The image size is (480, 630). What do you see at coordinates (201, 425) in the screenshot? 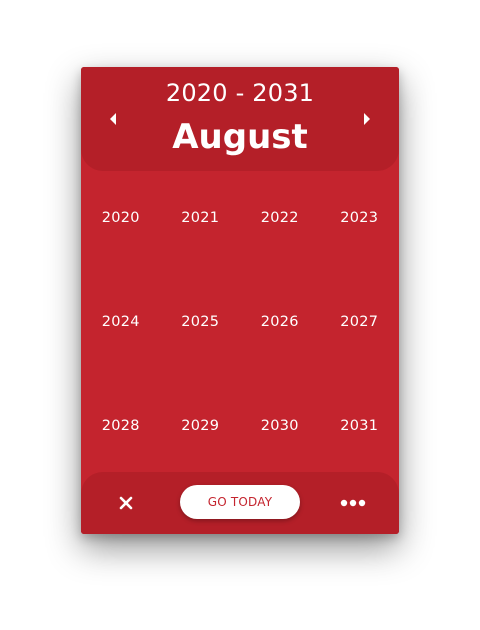
I see `year-cell-2029: 2029` at bounding box center [201, 425].